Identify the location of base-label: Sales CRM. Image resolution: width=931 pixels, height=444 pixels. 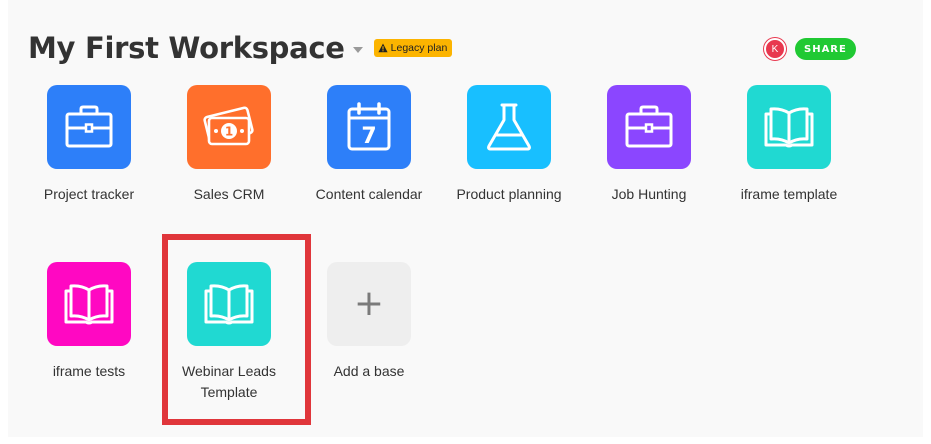
(229, 194).